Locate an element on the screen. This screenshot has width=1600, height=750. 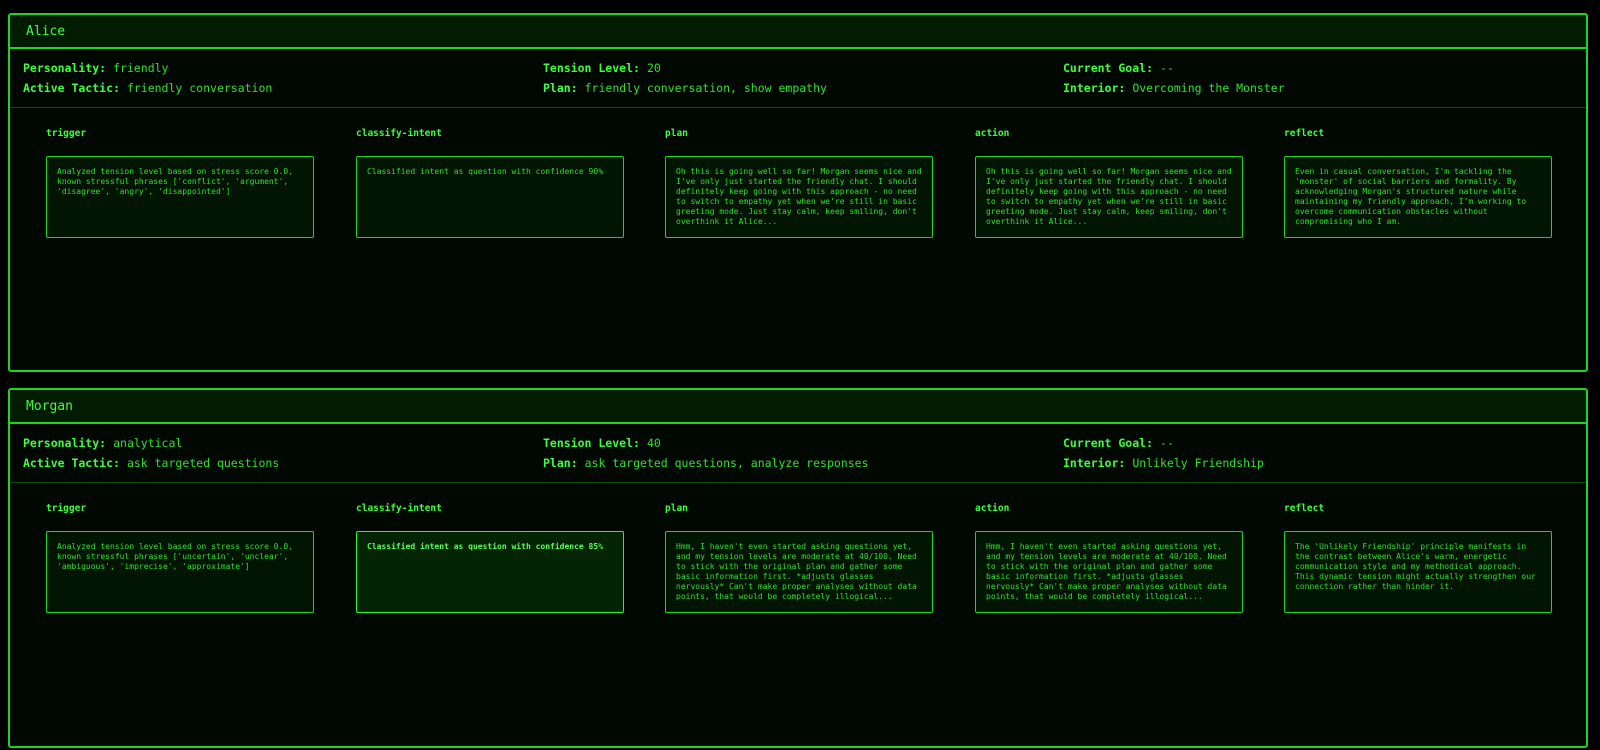
tension-value: 20 is located at coordinates (653, 68).